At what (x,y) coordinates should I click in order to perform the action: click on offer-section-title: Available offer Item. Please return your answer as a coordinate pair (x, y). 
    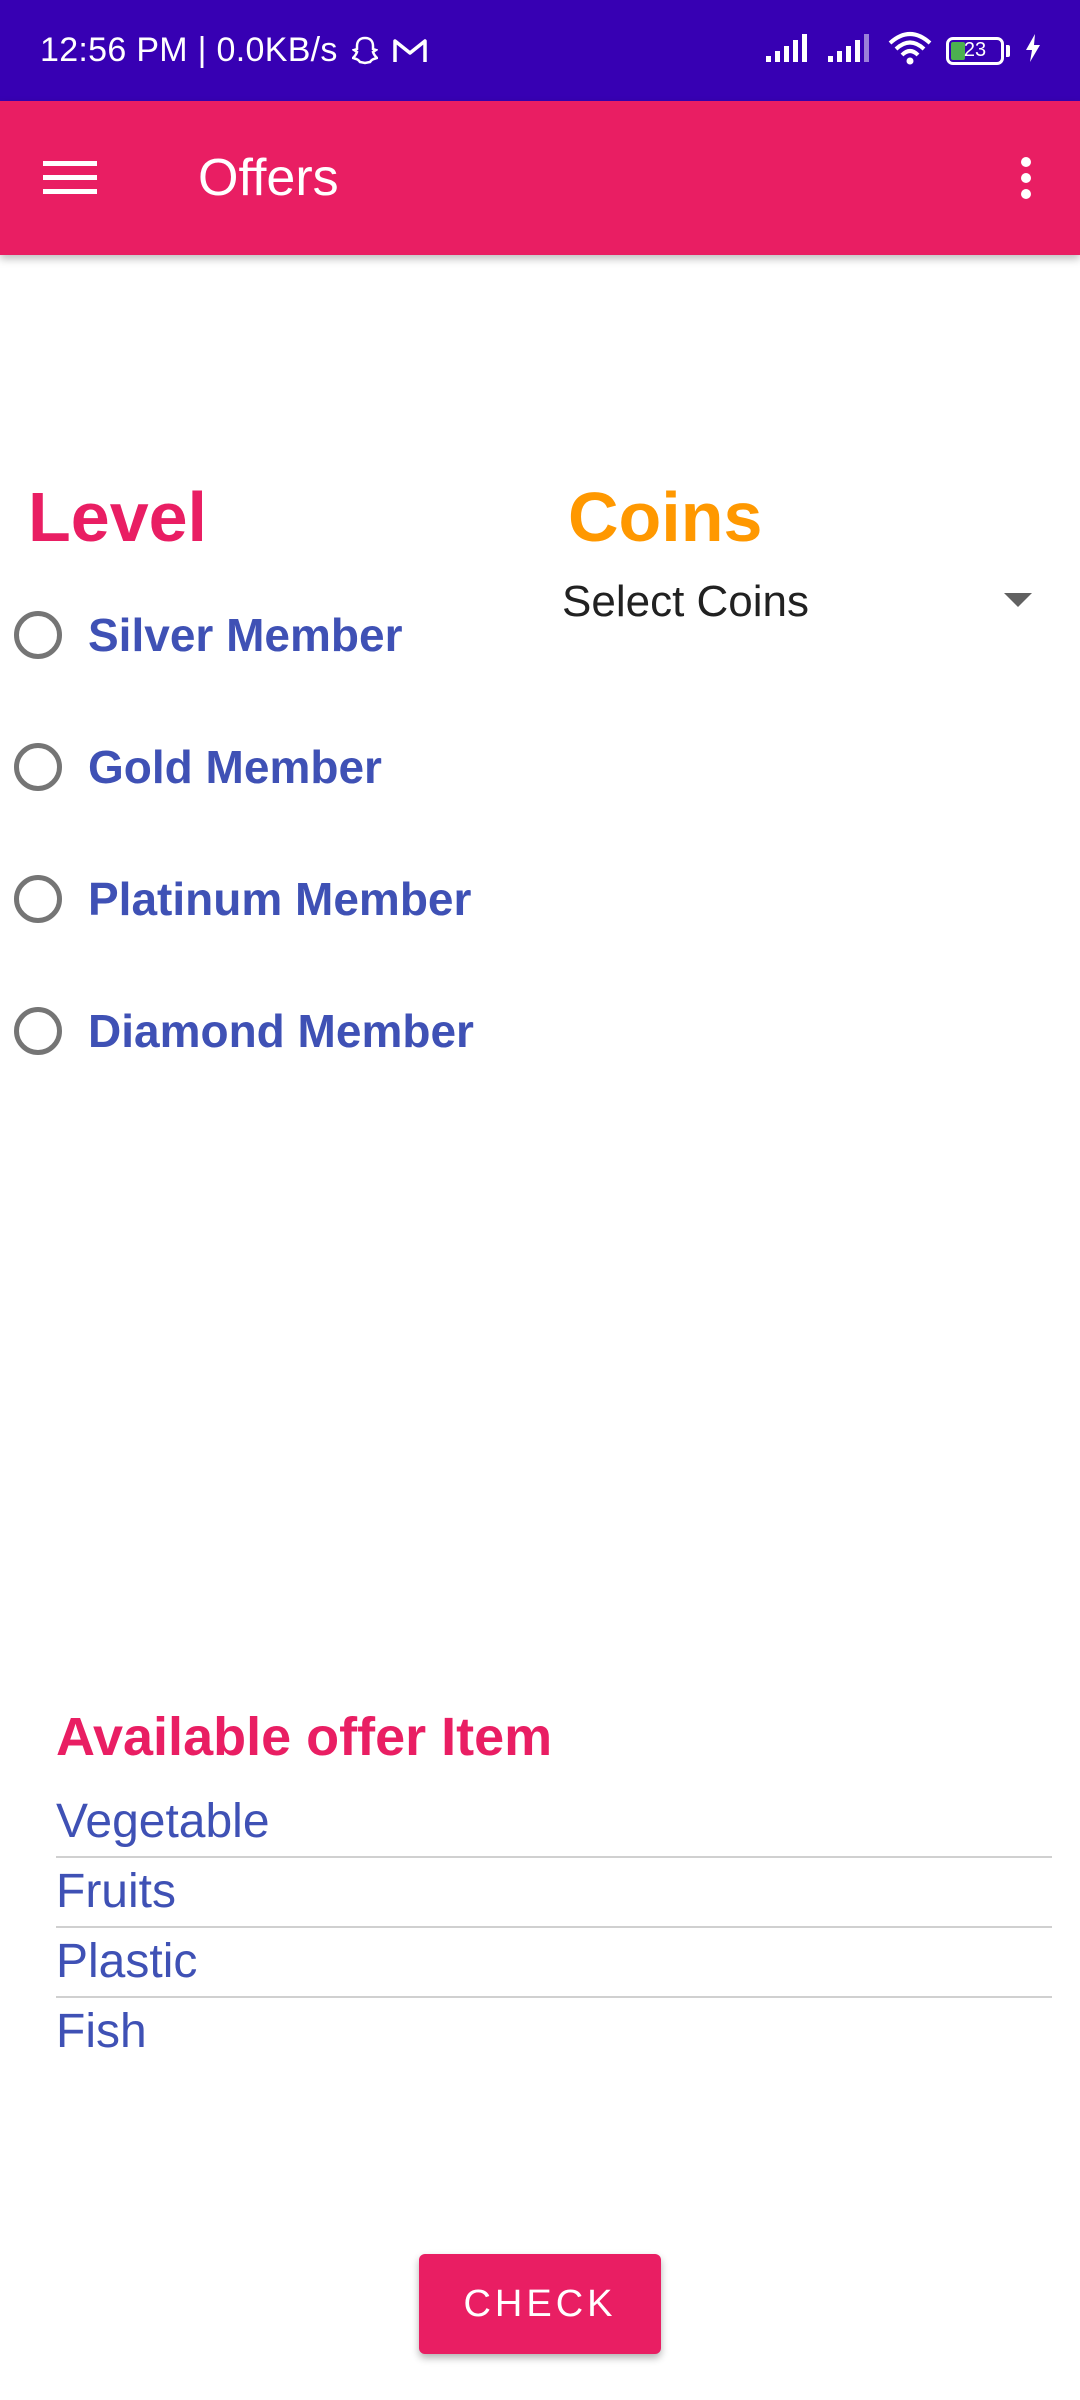
    Looking at the image, I should click on (304, 1737).